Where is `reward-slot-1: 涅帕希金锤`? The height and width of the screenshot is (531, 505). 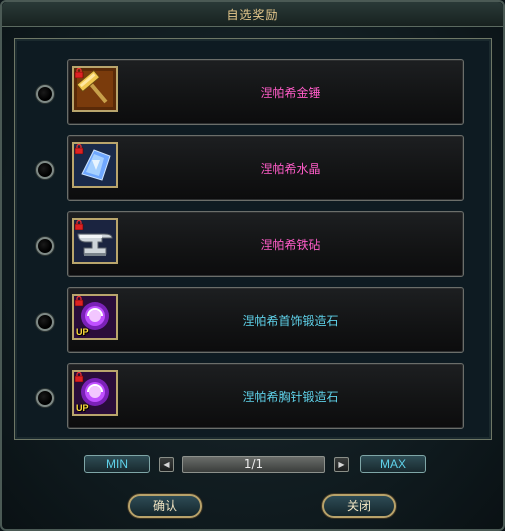 reward-slot-1: 涅帕希金锤 is located at coordinates (265, 92).